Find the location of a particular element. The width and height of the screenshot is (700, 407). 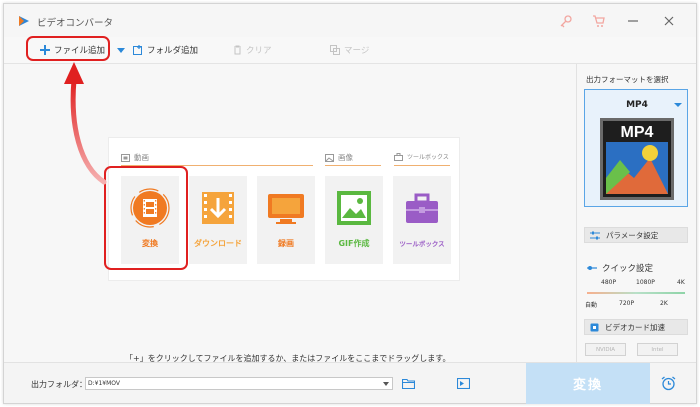

quality-720p: 720P is located at coordinates (626, 303).